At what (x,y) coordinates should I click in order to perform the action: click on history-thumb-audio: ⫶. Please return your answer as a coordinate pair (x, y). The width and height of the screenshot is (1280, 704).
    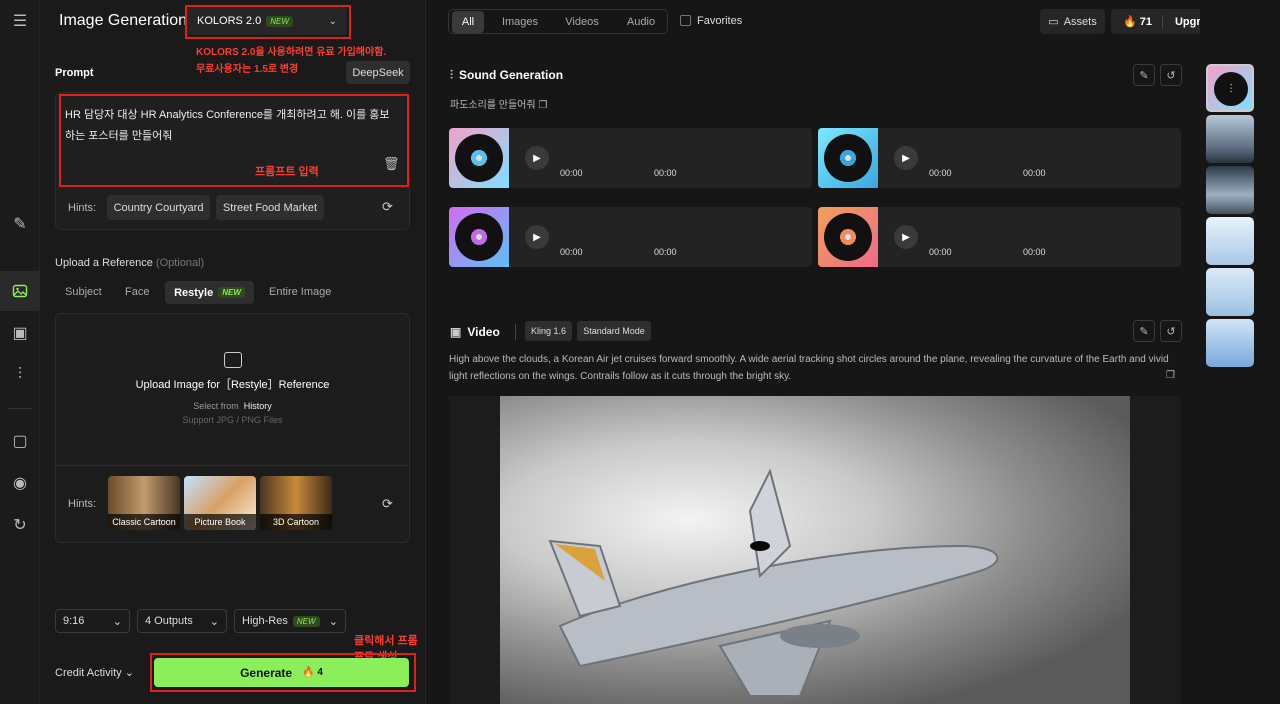
    Looking at the image, I should click on (1230, 88).